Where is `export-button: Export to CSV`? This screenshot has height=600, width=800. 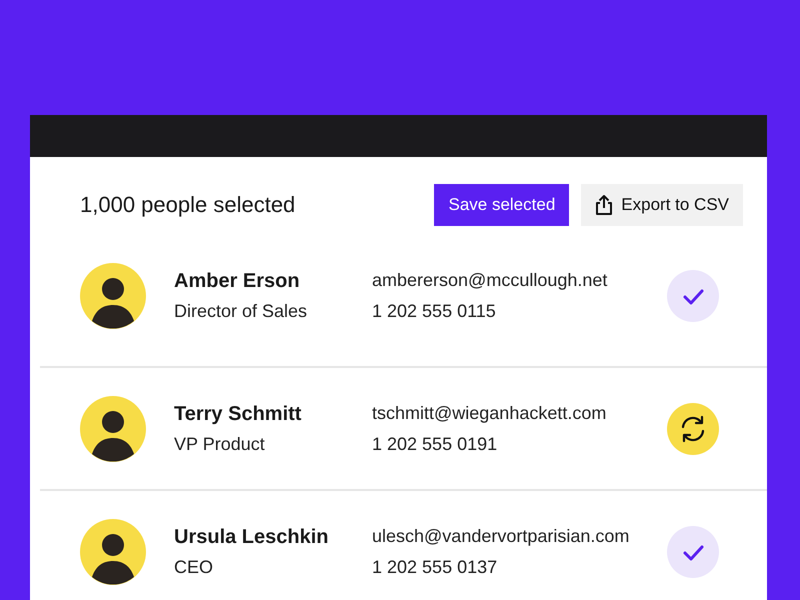
export-button: Export to CSV is located at coordinates (662, 205).